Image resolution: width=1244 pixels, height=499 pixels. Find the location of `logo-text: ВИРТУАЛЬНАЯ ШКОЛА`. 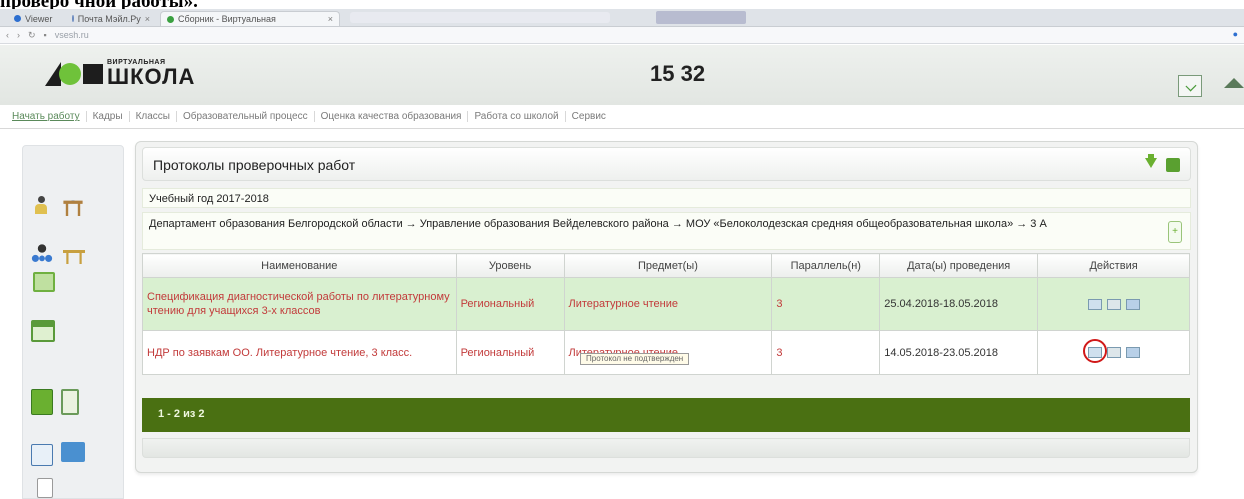

logo-text: ВИРТУАЛЬНАЯ ШКОЛА is located at coordinates (151, 73).